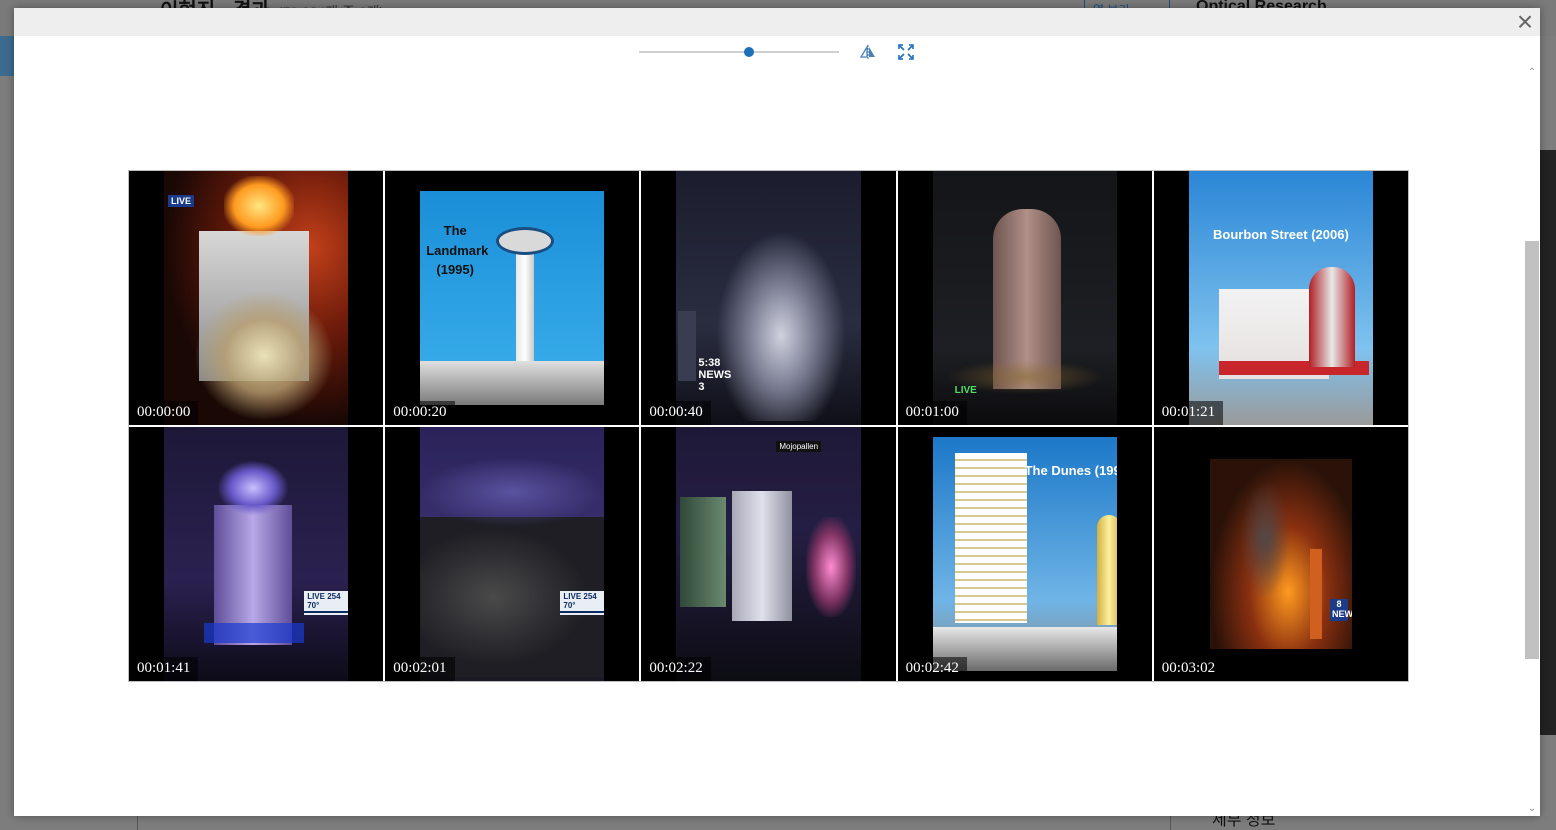  I want to click on frame-image: The Dunes (1993), so click(1024, 554).